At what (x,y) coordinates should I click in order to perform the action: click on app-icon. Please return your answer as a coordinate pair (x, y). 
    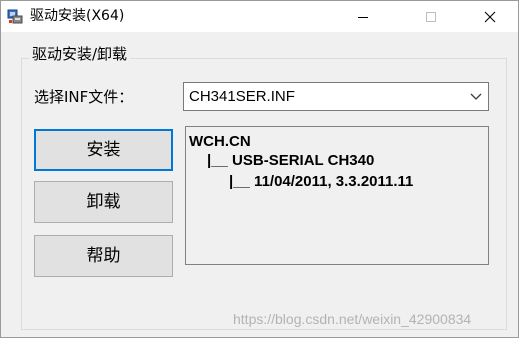
    Looking at the image, I should click on (15, 16).